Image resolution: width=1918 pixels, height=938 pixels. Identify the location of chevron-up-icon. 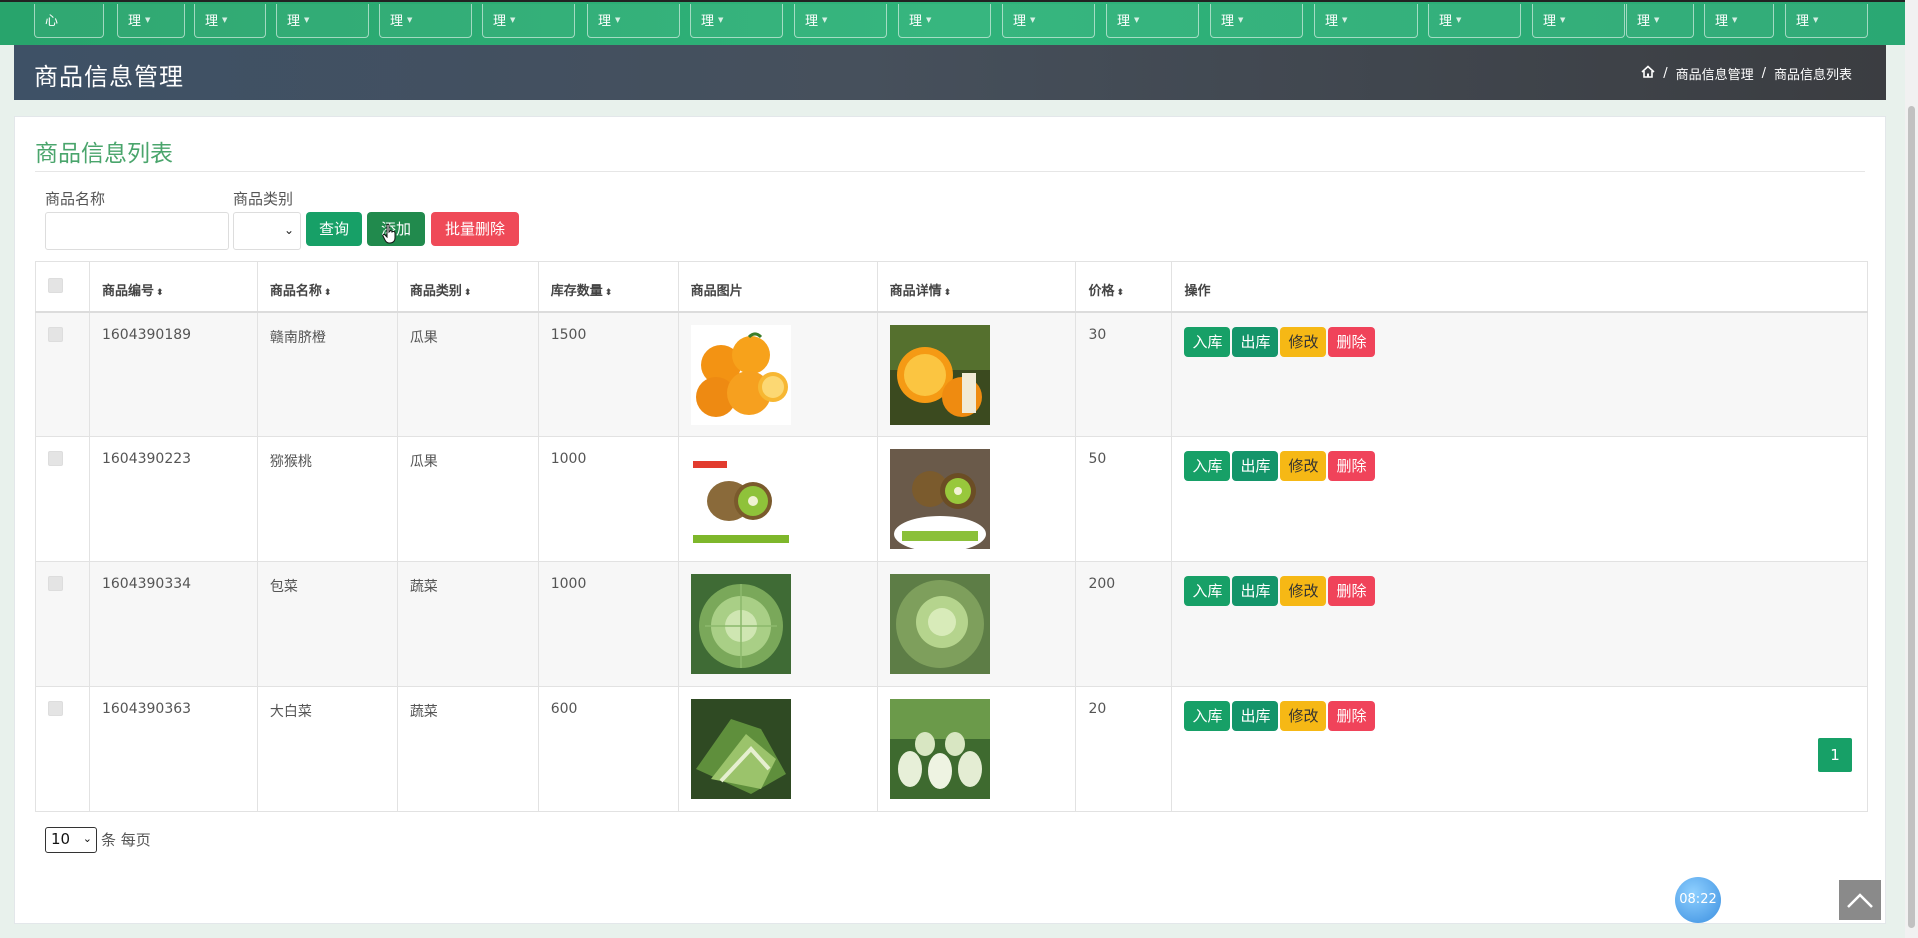
(1860, 900).